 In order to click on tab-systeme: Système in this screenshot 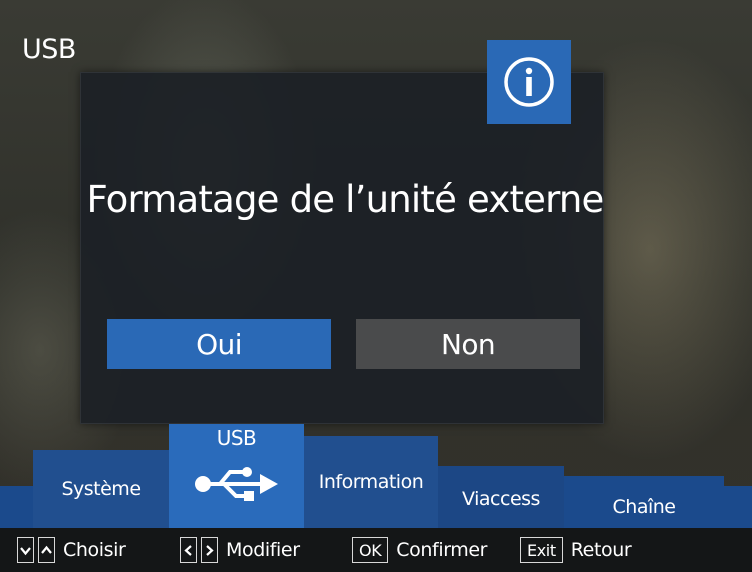, I will do `click(101, 489)`.